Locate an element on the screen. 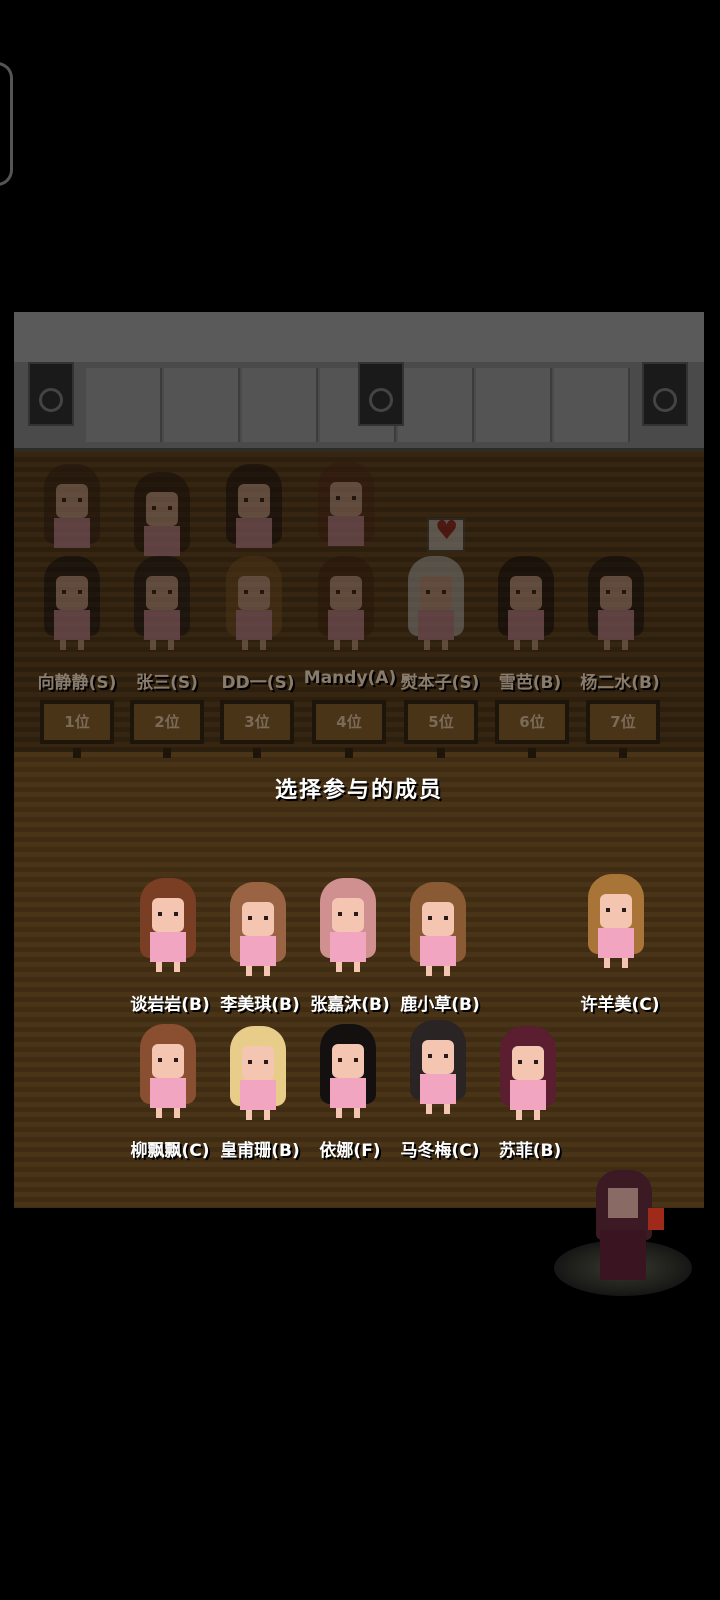 This screenshot has width=720, height=1600. ranked-name-1: 向静静(S) is located at coordinates (77, 683).